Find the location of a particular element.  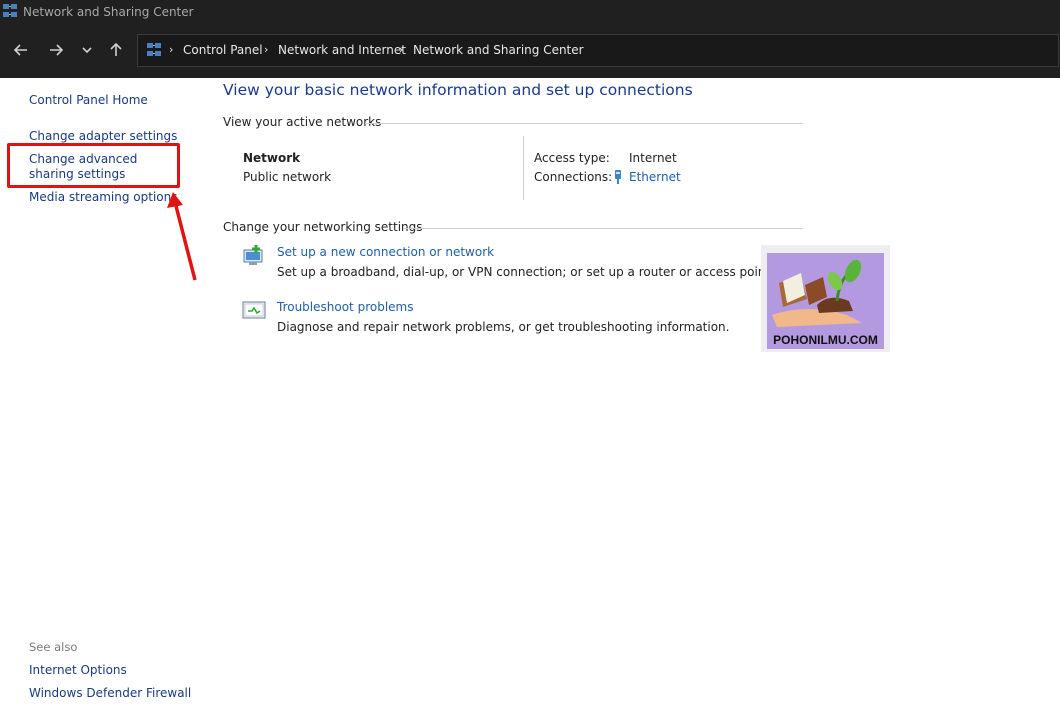

highlight-box is located at coordinates (93, 165).